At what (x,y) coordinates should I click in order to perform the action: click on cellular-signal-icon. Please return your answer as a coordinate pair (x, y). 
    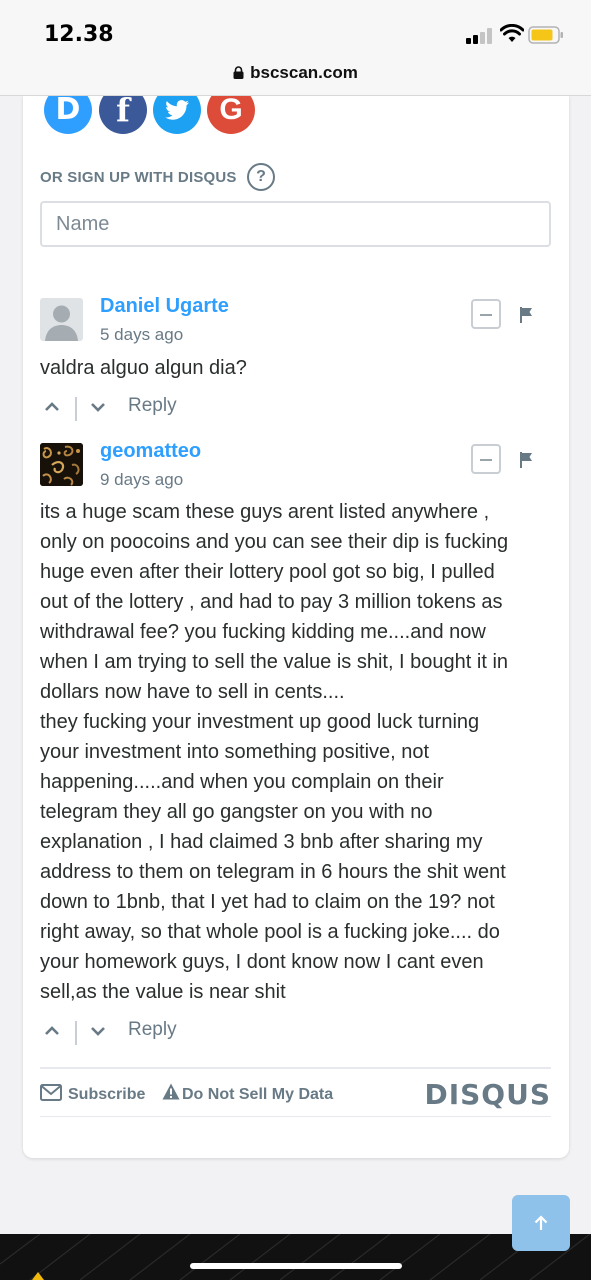
    Looking at the image, I should click on (479, 36).